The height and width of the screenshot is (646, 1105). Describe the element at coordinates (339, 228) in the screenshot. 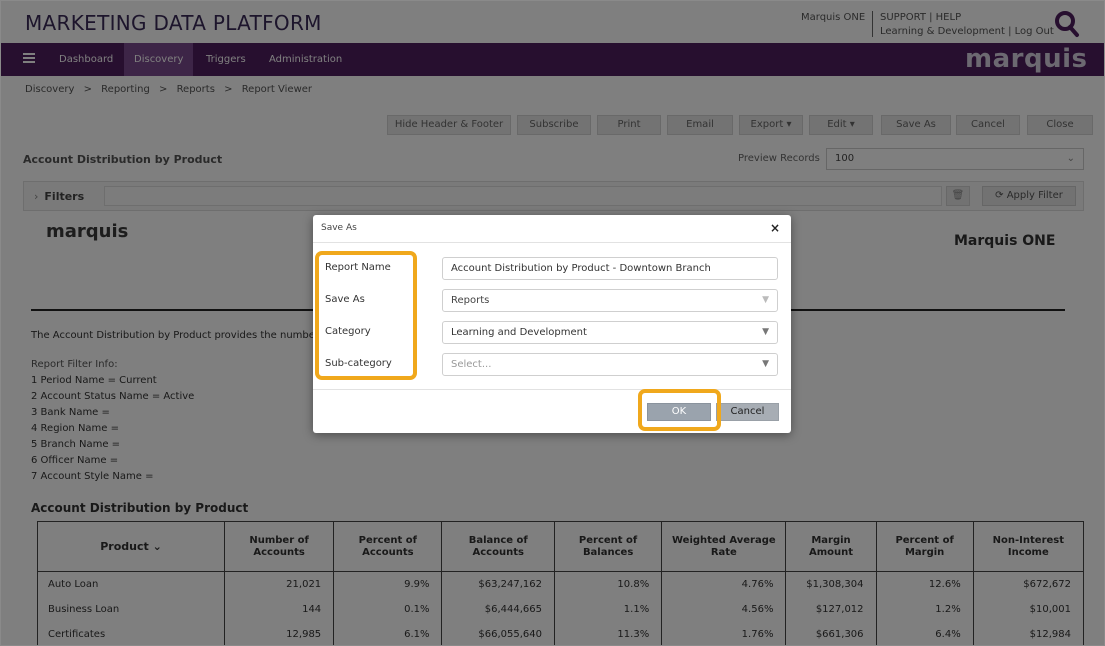

I see `dialog-title: Save As` at that location.